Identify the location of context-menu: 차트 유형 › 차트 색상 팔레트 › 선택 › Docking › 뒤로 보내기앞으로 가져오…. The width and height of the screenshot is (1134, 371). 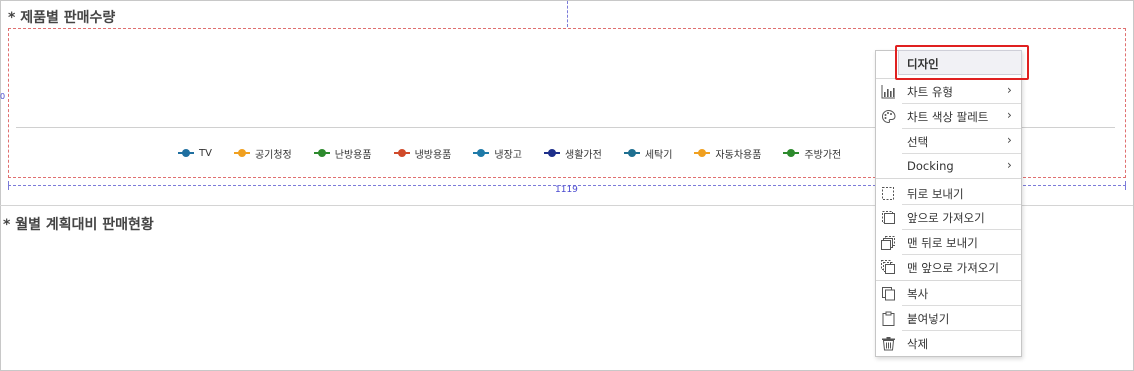
(948, 203).